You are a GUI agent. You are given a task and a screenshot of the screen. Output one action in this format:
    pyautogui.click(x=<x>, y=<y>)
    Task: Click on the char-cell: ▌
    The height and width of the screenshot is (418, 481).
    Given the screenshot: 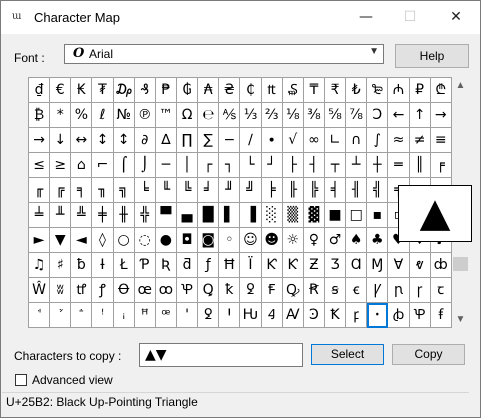 What is the action you would take?
    pyautogui.click(x=230, y=215)
    